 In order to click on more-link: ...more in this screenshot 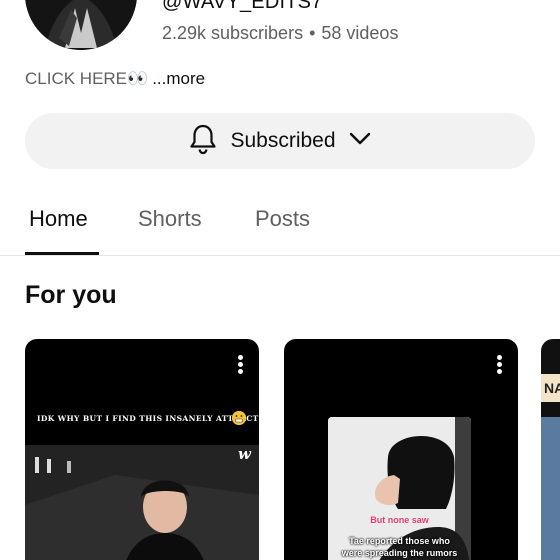, I will do `click(178, 78)`.